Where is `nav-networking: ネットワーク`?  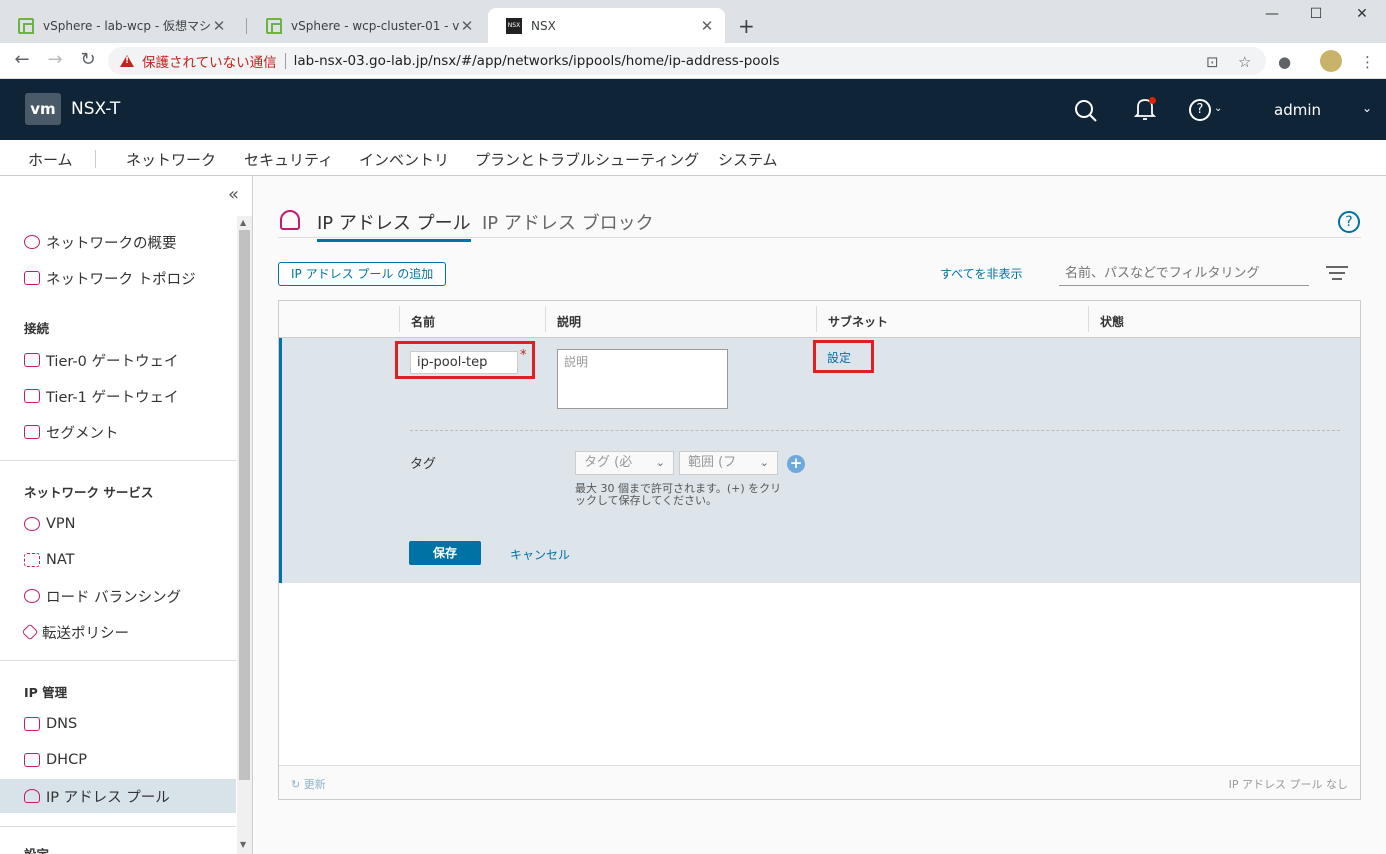 nav-networking: ネットワーク is located at coordinates (171, 164).